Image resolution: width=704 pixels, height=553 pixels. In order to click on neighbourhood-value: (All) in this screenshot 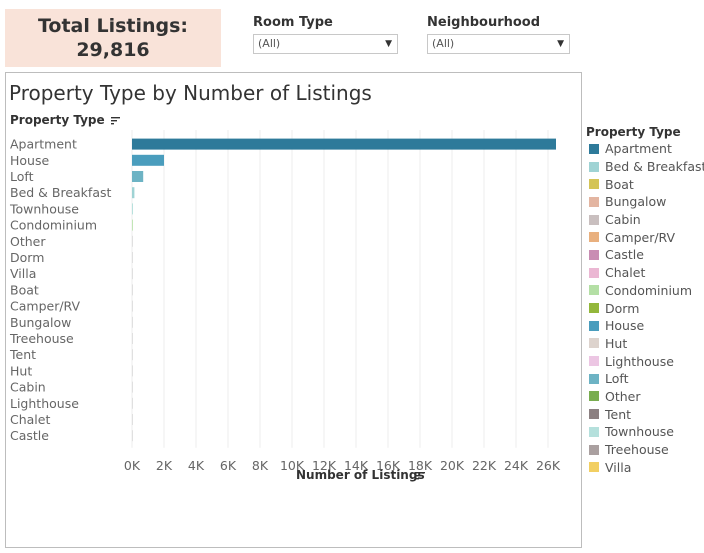, I will do `click(443, 43)`.